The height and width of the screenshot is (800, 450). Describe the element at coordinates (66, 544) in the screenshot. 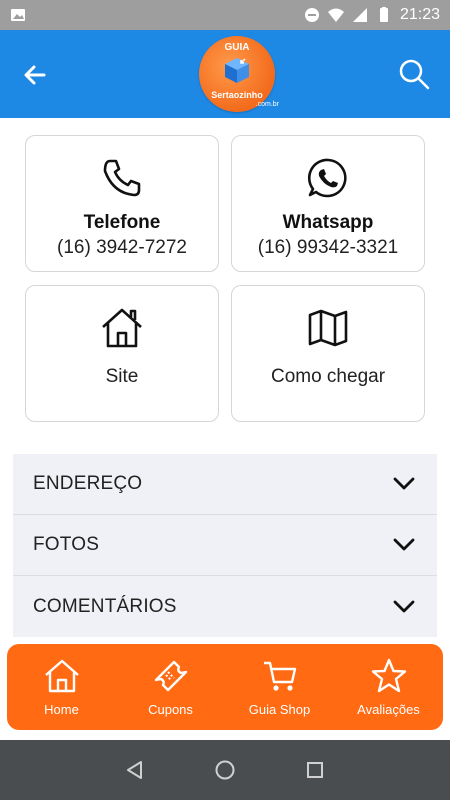

I see `accordion-label: FOTOS` at that location.